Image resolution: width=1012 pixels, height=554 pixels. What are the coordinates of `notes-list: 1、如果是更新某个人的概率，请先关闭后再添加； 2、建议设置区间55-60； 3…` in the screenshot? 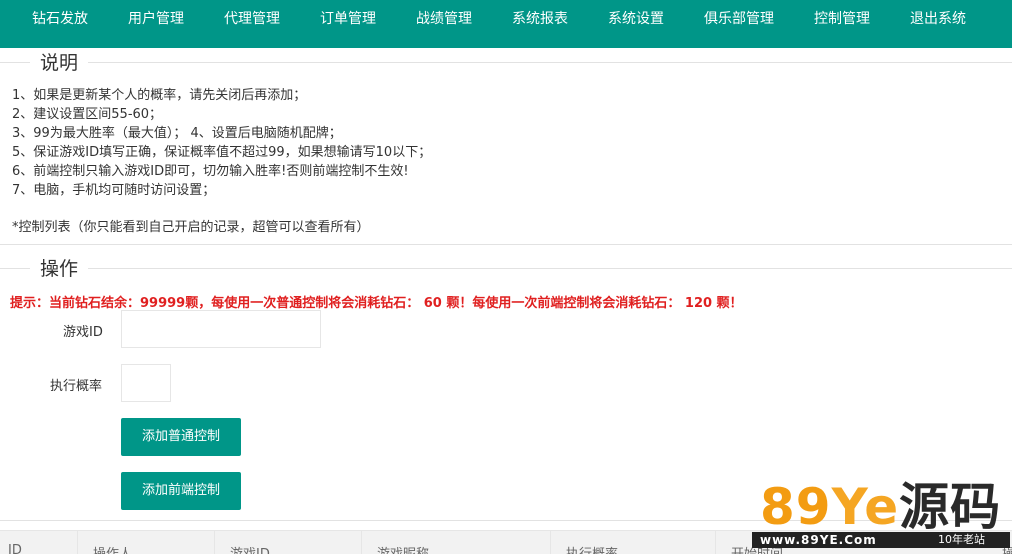 It's located at (221, 143).